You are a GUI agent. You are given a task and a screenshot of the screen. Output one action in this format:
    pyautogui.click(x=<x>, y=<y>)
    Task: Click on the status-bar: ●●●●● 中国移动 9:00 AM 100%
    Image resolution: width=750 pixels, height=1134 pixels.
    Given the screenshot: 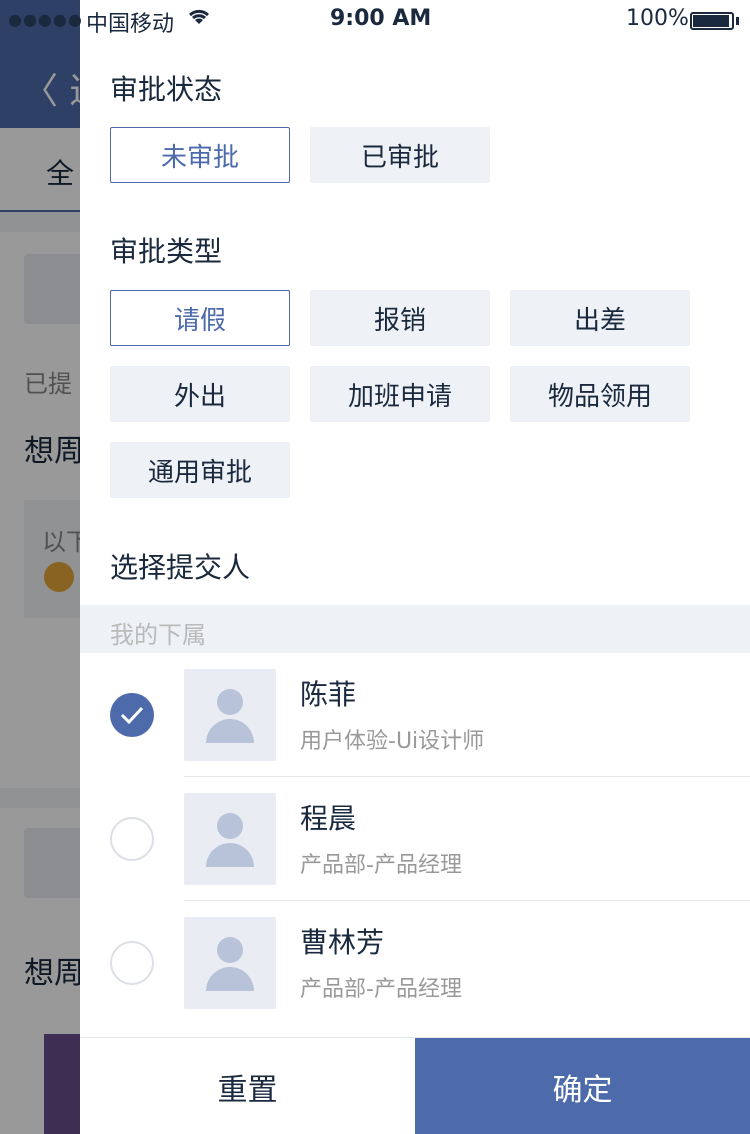 What is the action you would take?
    pyautogui.click(x=375, y=20)
    